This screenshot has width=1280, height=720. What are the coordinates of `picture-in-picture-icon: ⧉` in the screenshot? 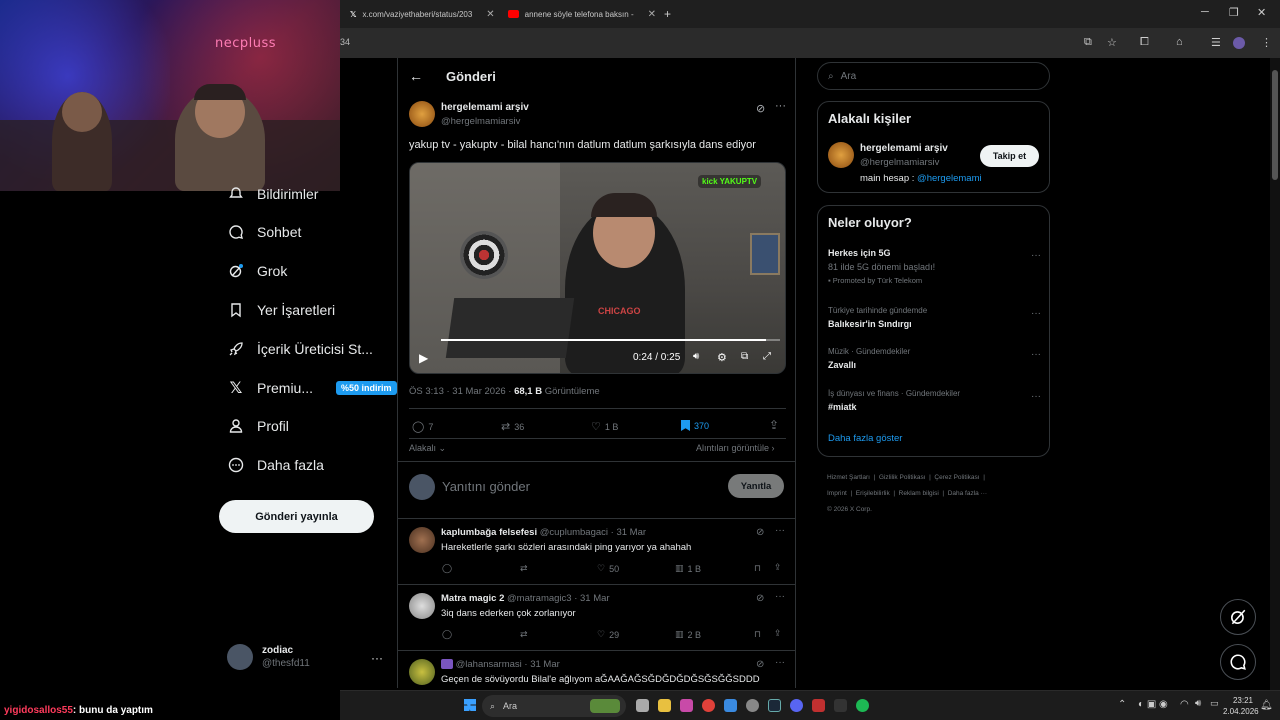 It's located at (744, 356).